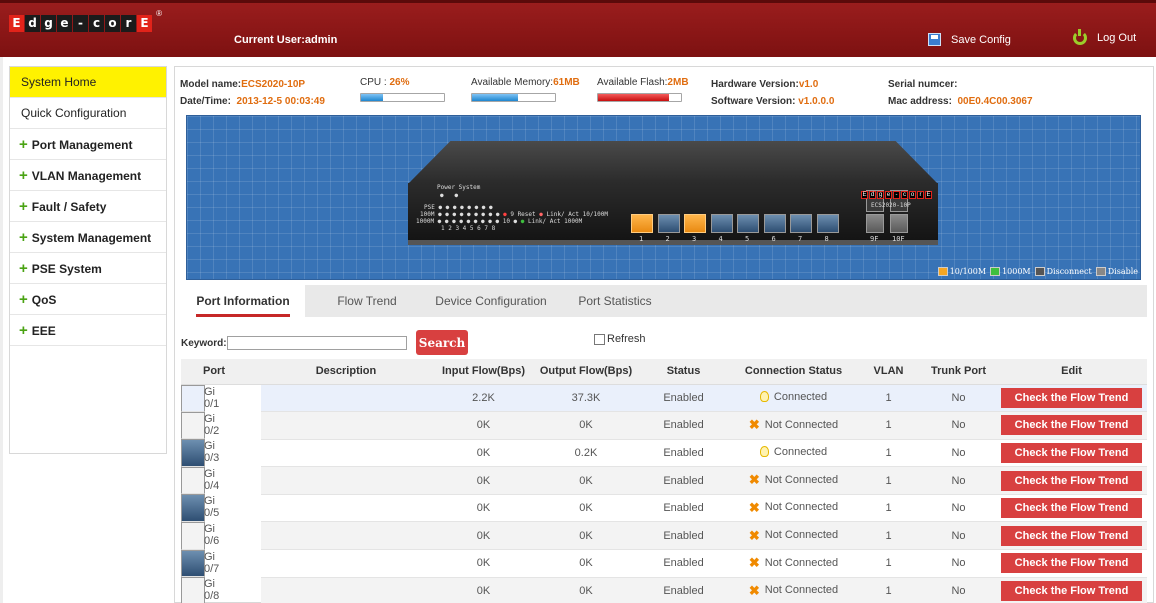 This screenshot has height=603, width=1156. Describe the element at coordinates (872, 195) in the screenshot. I see `panel-brand-letter: d` at that location.